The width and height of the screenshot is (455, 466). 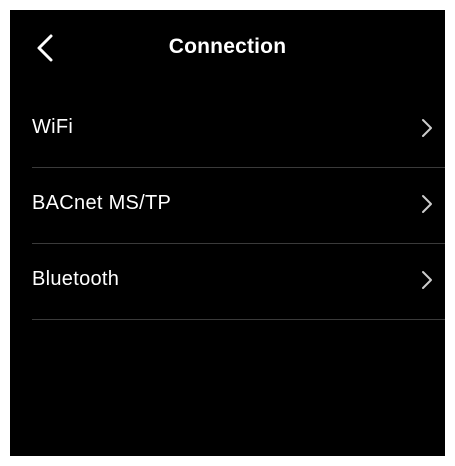 What do you see at coordinates (76, 279) in the screenshot?
I see `menu-item-label: Bluetooth` at bounding box center [76, 279].